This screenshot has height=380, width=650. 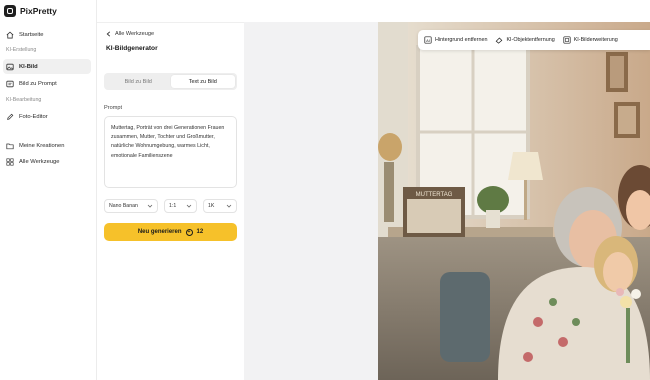 What do you see at coordinates (31, 34) in the screenshot?
I see `sidebar-item-label: Startseite` at bounding box center [31, 34].